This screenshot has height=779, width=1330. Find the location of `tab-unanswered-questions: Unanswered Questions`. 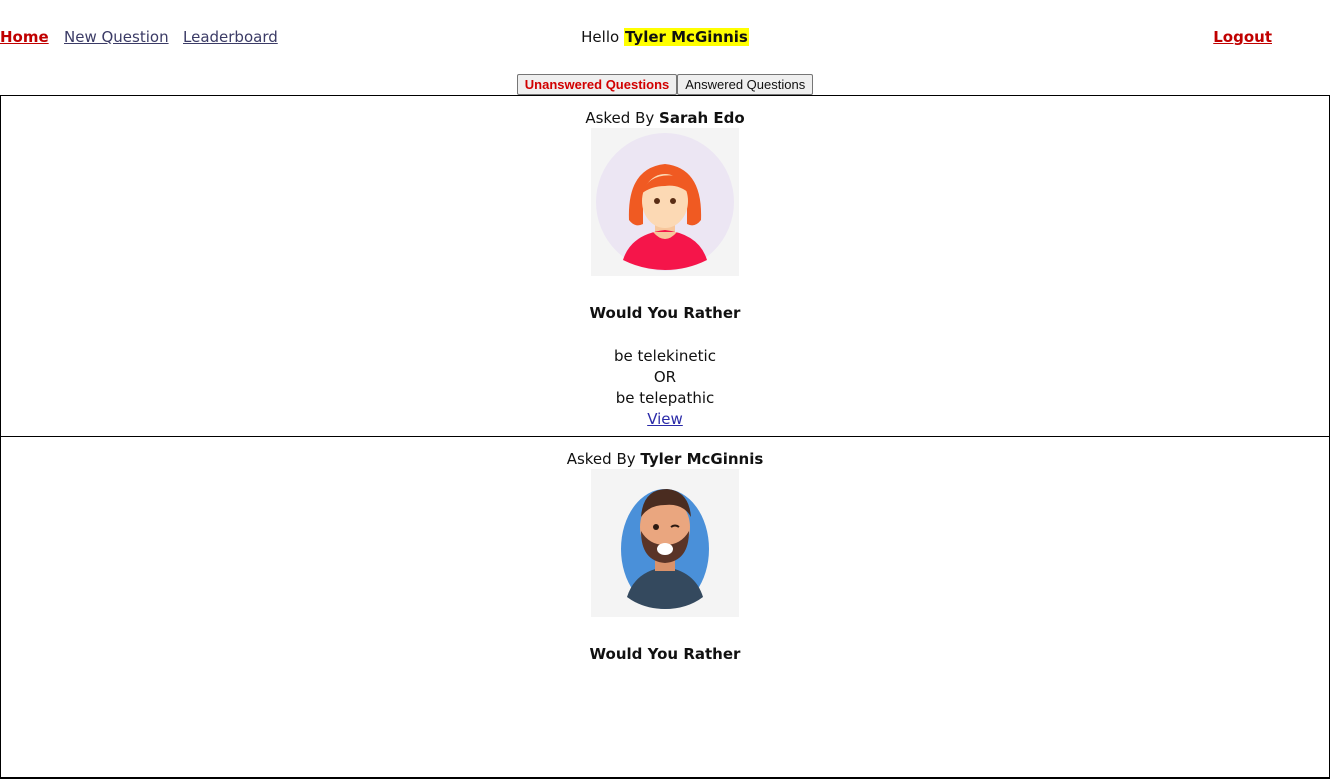

tab-unanswered-questions: Unanswered Questions is located at coordinates (597, 84).